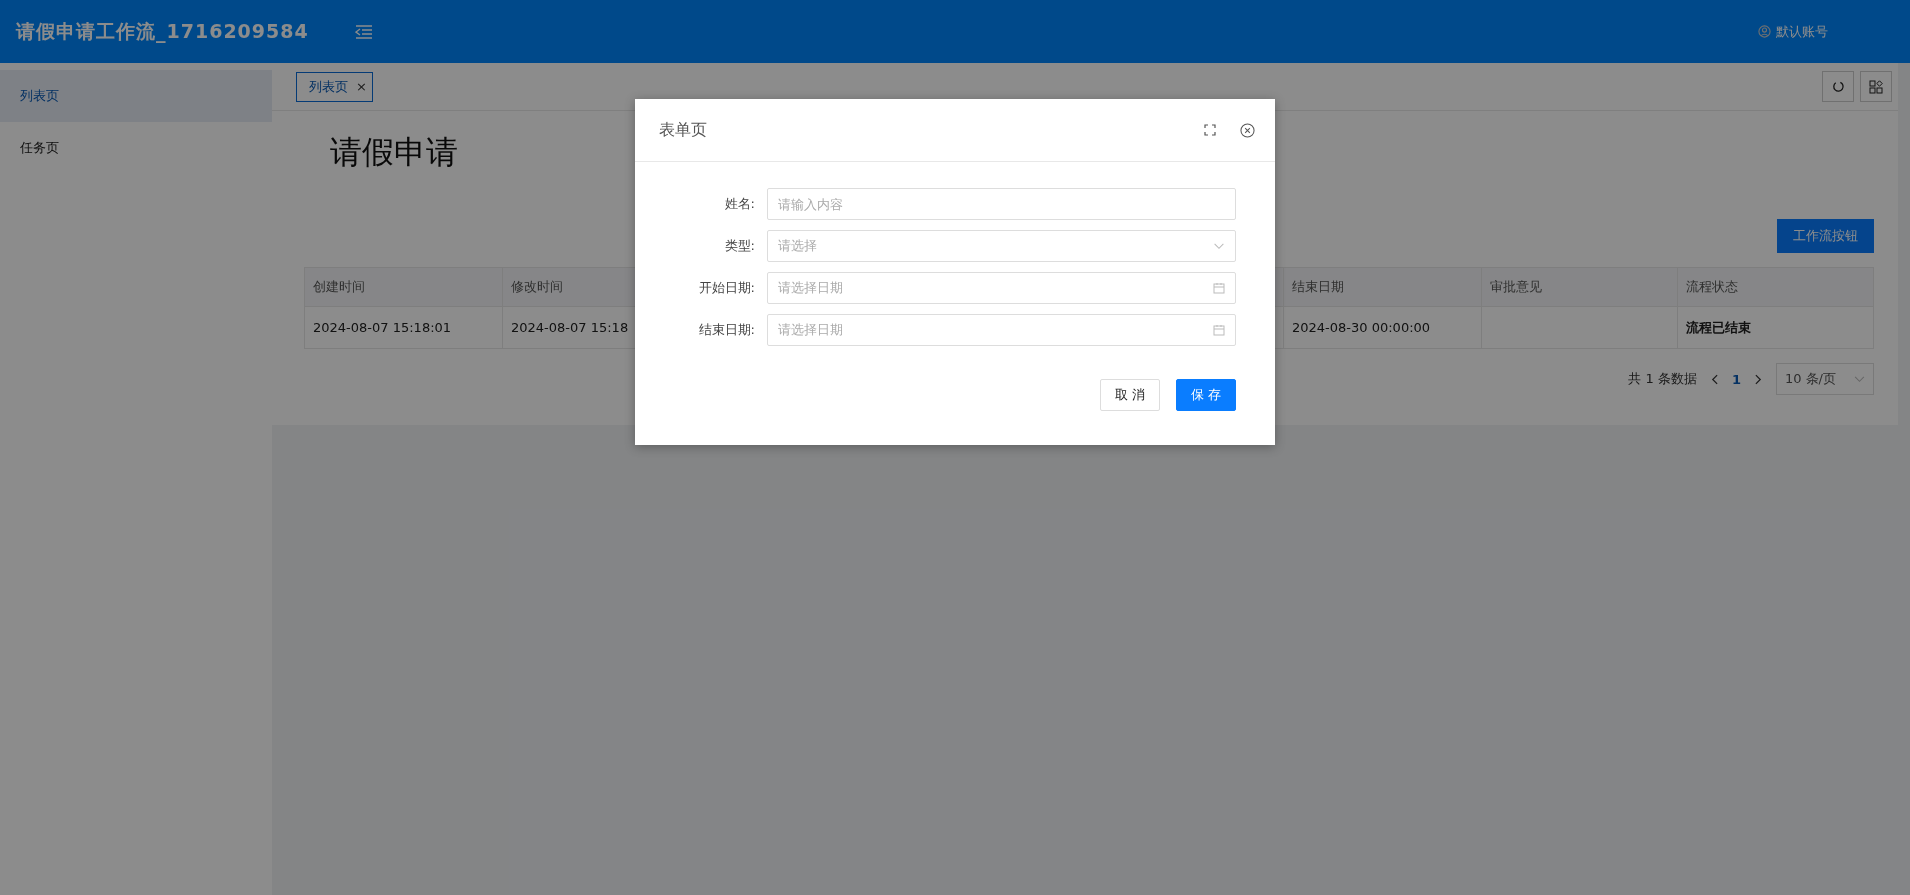 The image size is (1910, 895). What do you see at coordinates (739, 246) in the screenshot?
I see `field-label: 类型:` at bounding box center [739, 246].